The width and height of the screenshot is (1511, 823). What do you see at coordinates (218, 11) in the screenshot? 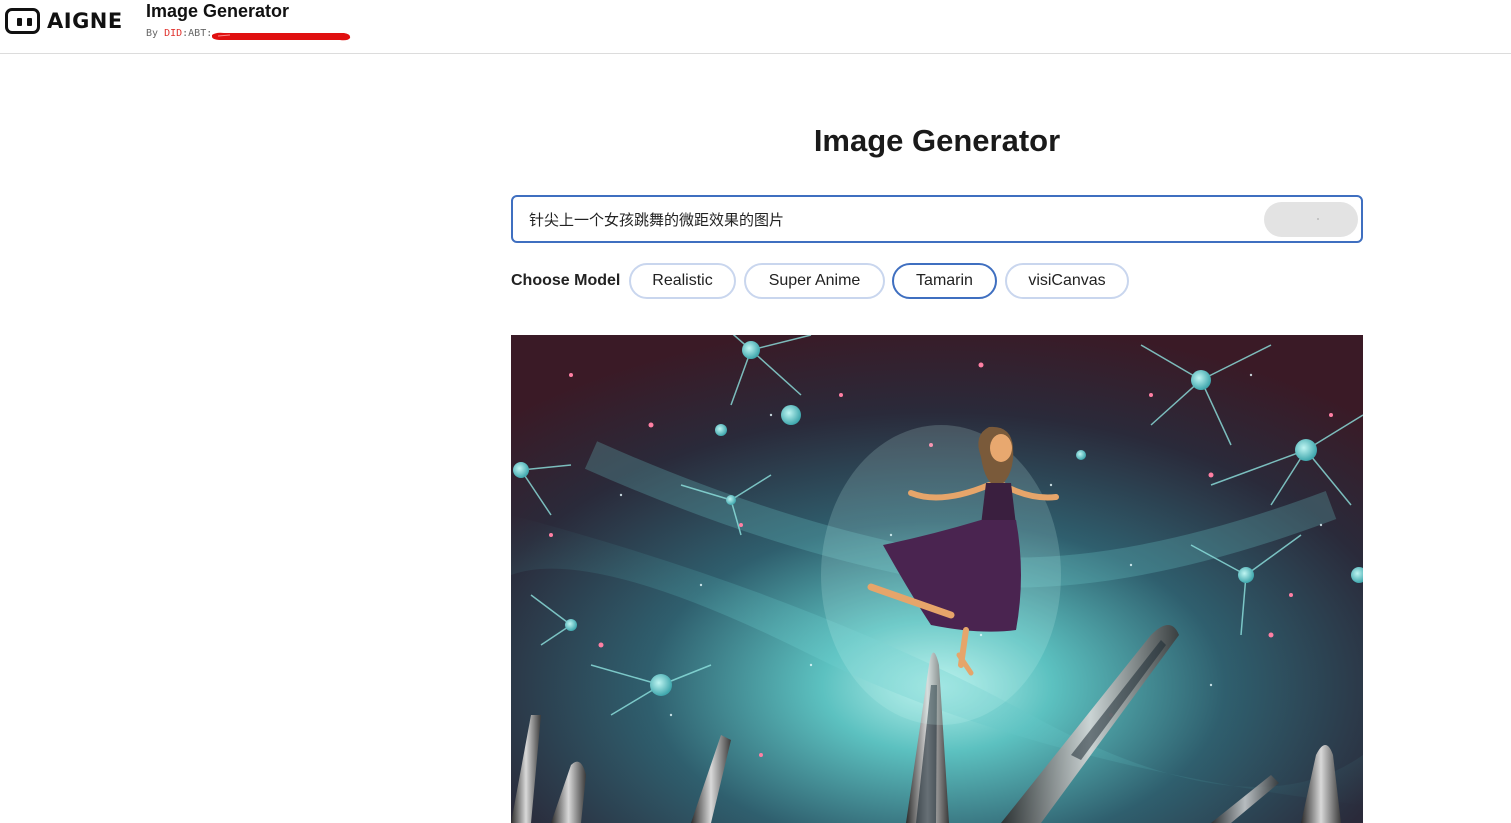
I see `app-title: Image Generator` at bounding box center [218, 11].